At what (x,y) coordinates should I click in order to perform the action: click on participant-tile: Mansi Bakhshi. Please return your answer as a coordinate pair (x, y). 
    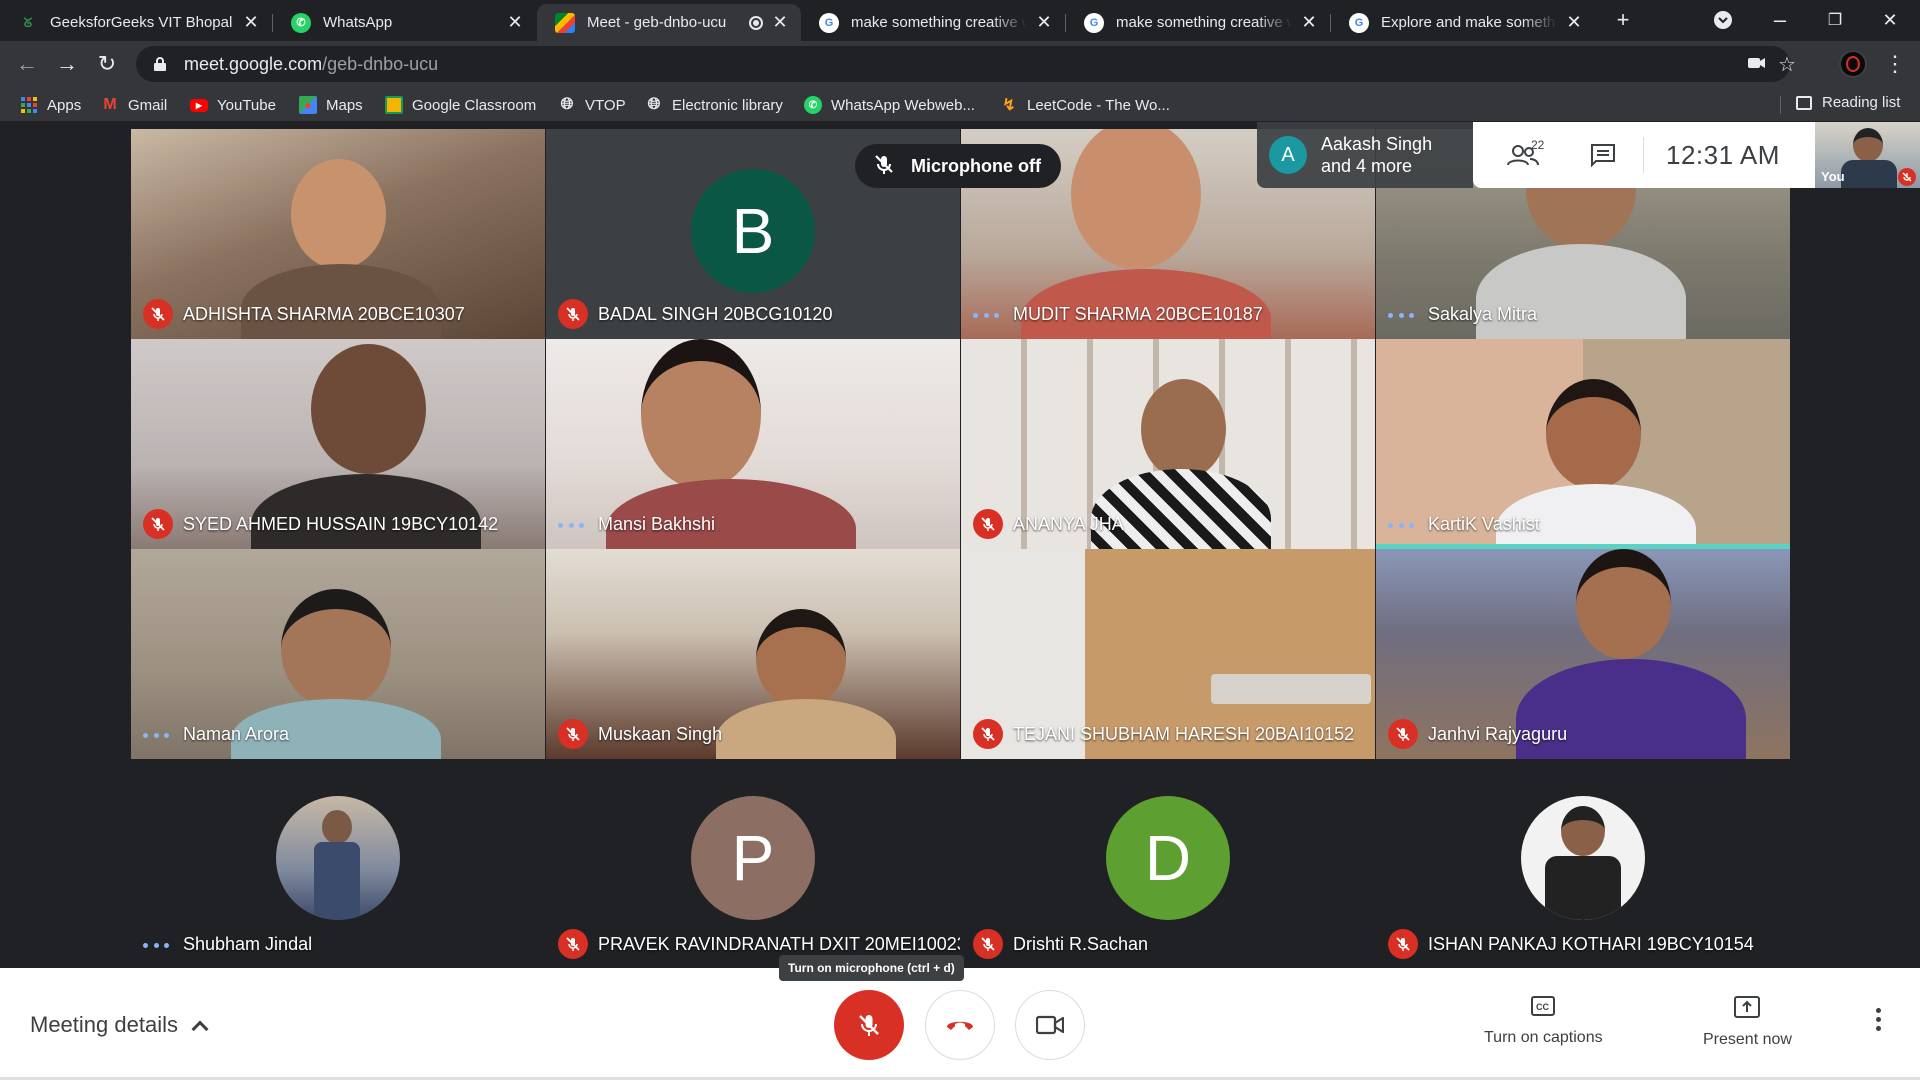
    Looking at the image, I should click on (753, 444).